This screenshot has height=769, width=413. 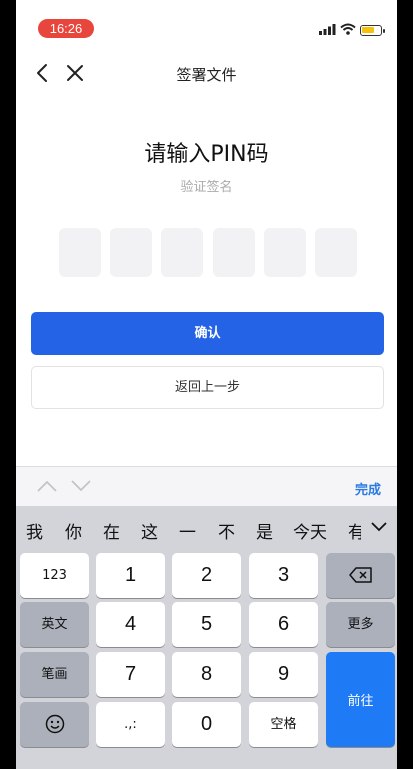 What do you see at coordinates (149, 530) in the screenshot?
I see `candidate-word: 这` at bounding box center [149, 530].